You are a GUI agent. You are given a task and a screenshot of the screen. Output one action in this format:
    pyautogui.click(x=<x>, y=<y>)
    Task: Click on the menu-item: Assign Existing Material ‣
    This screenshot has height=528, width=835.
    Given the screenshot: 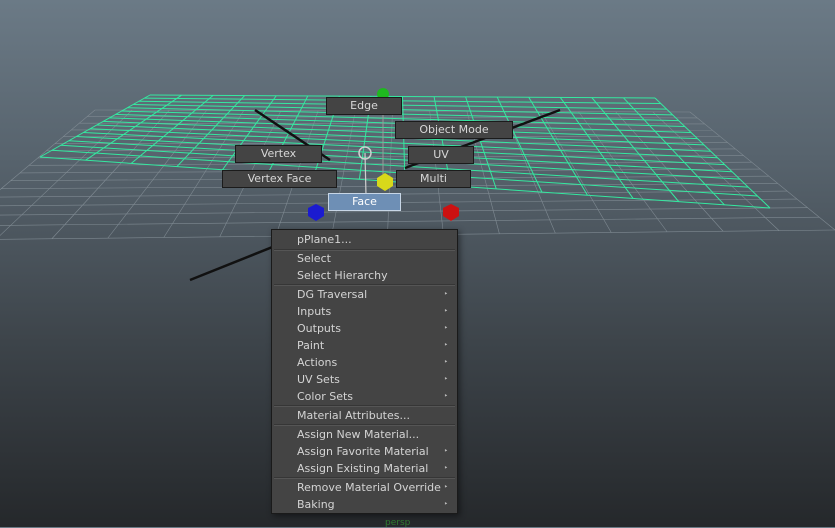 What is the action you would take?
    pyautogui.click(x=364, y=468)
    